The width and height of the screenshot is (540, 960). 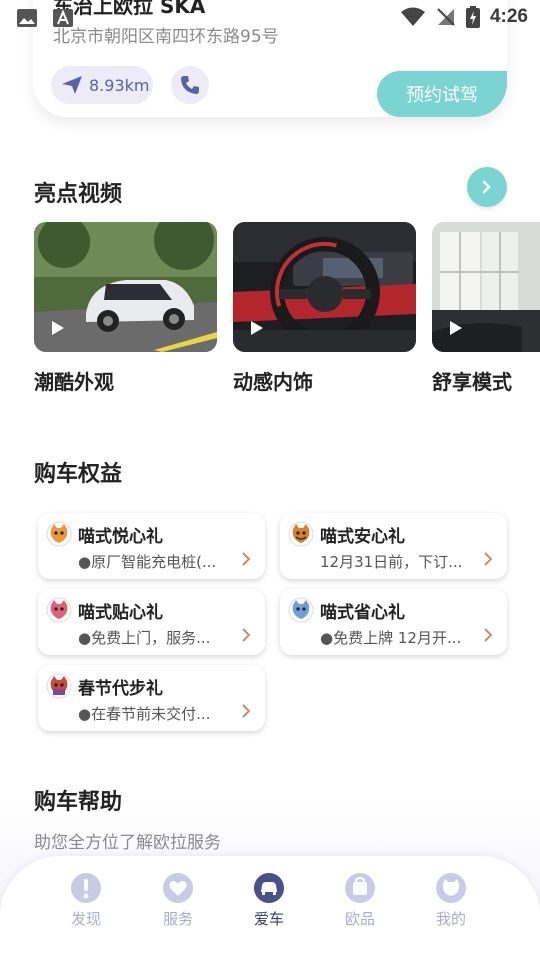 What do you see at coordinates (74, 382) in the screenshot?
I see `video-label: 潮酷外观` at bounding box center [74, 382].